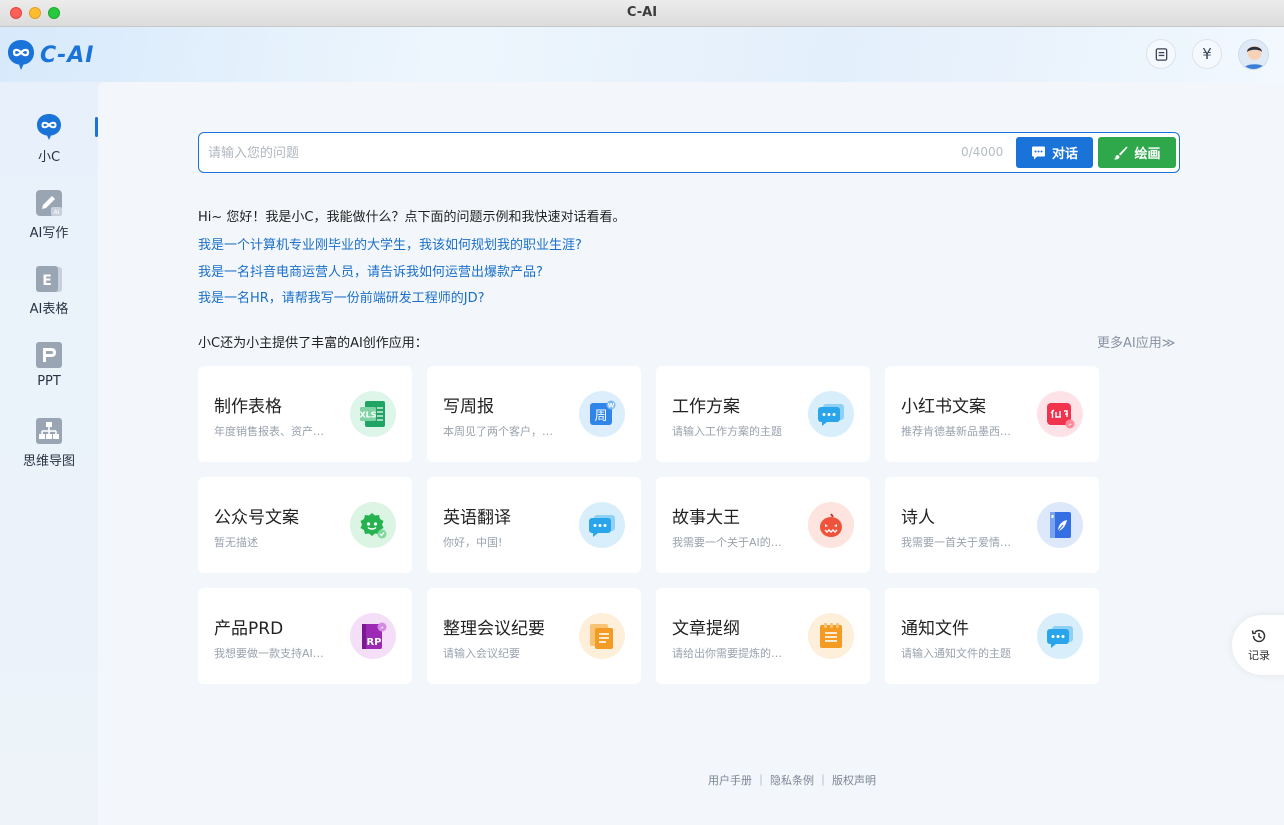 The height and width of the screenshot is (825, 1284). I want to click on app-card-title: 诗人, so click(918, 518).